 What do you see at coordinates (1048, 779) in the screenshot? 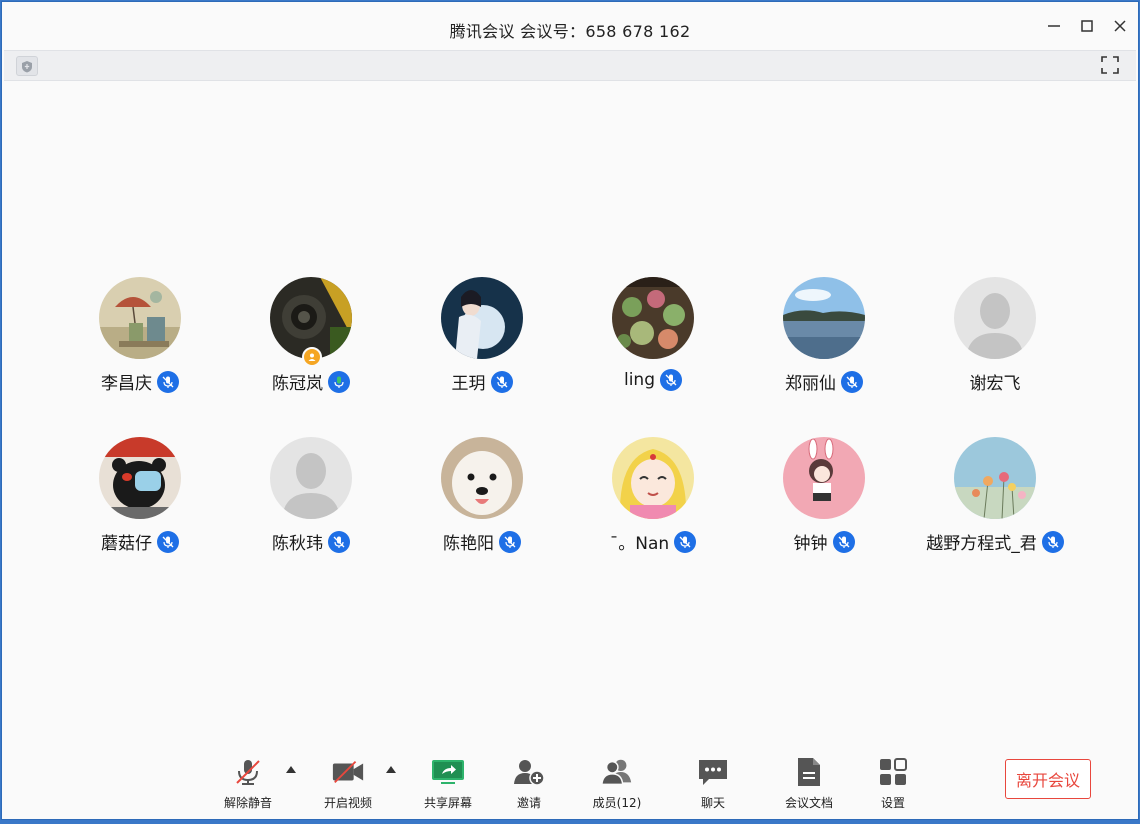
I see `leave-meeting-button: 离开会议` at bounding box center [1048, 779].